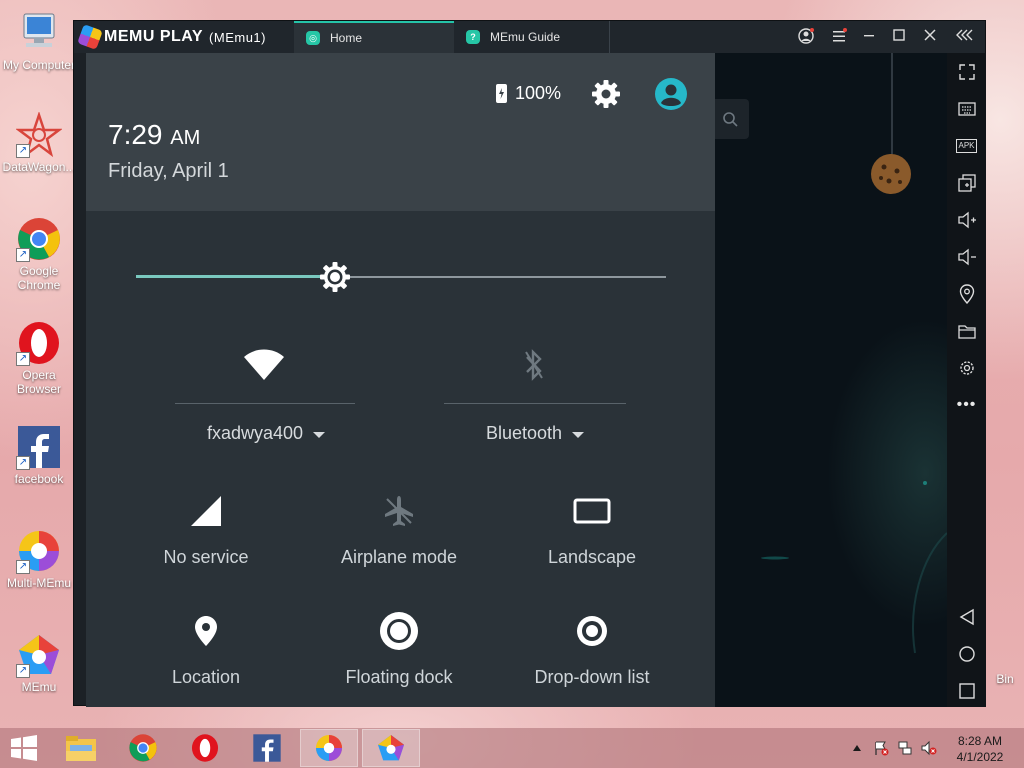 The image size is (1024, 768). I want to click on taskbar-multi-memu, so click(329, 748).